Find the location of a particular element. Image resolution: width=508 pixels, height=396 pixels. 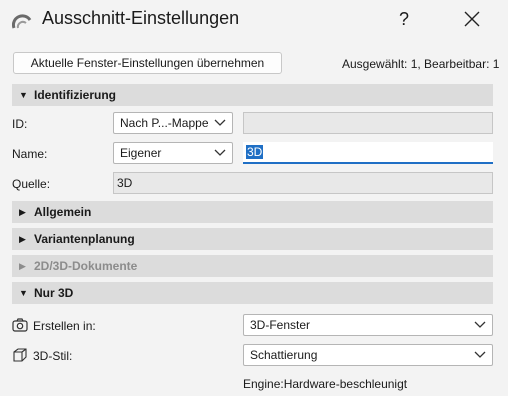

name-source-select: Eigener is located at coordinates (173, 153).